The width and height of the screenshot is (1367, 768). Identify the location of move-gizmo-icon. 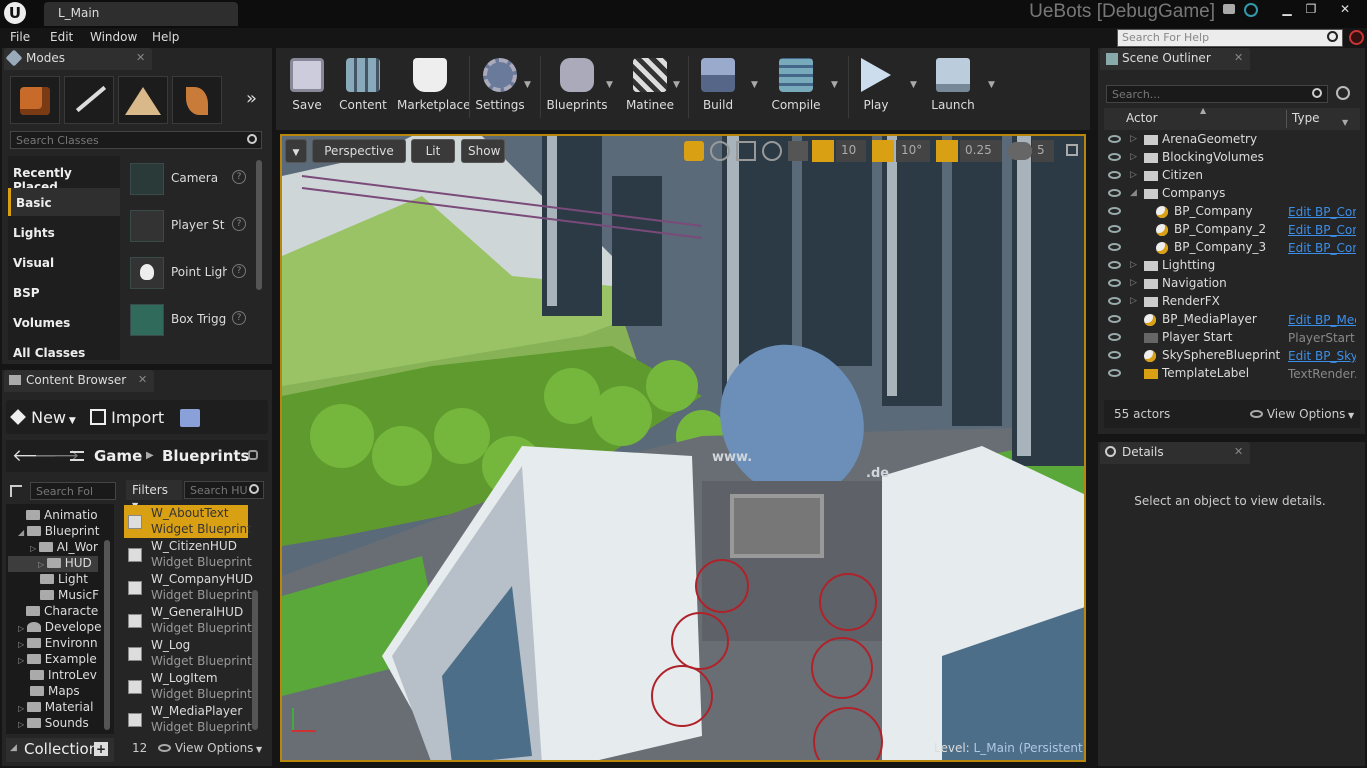
(694, 151).